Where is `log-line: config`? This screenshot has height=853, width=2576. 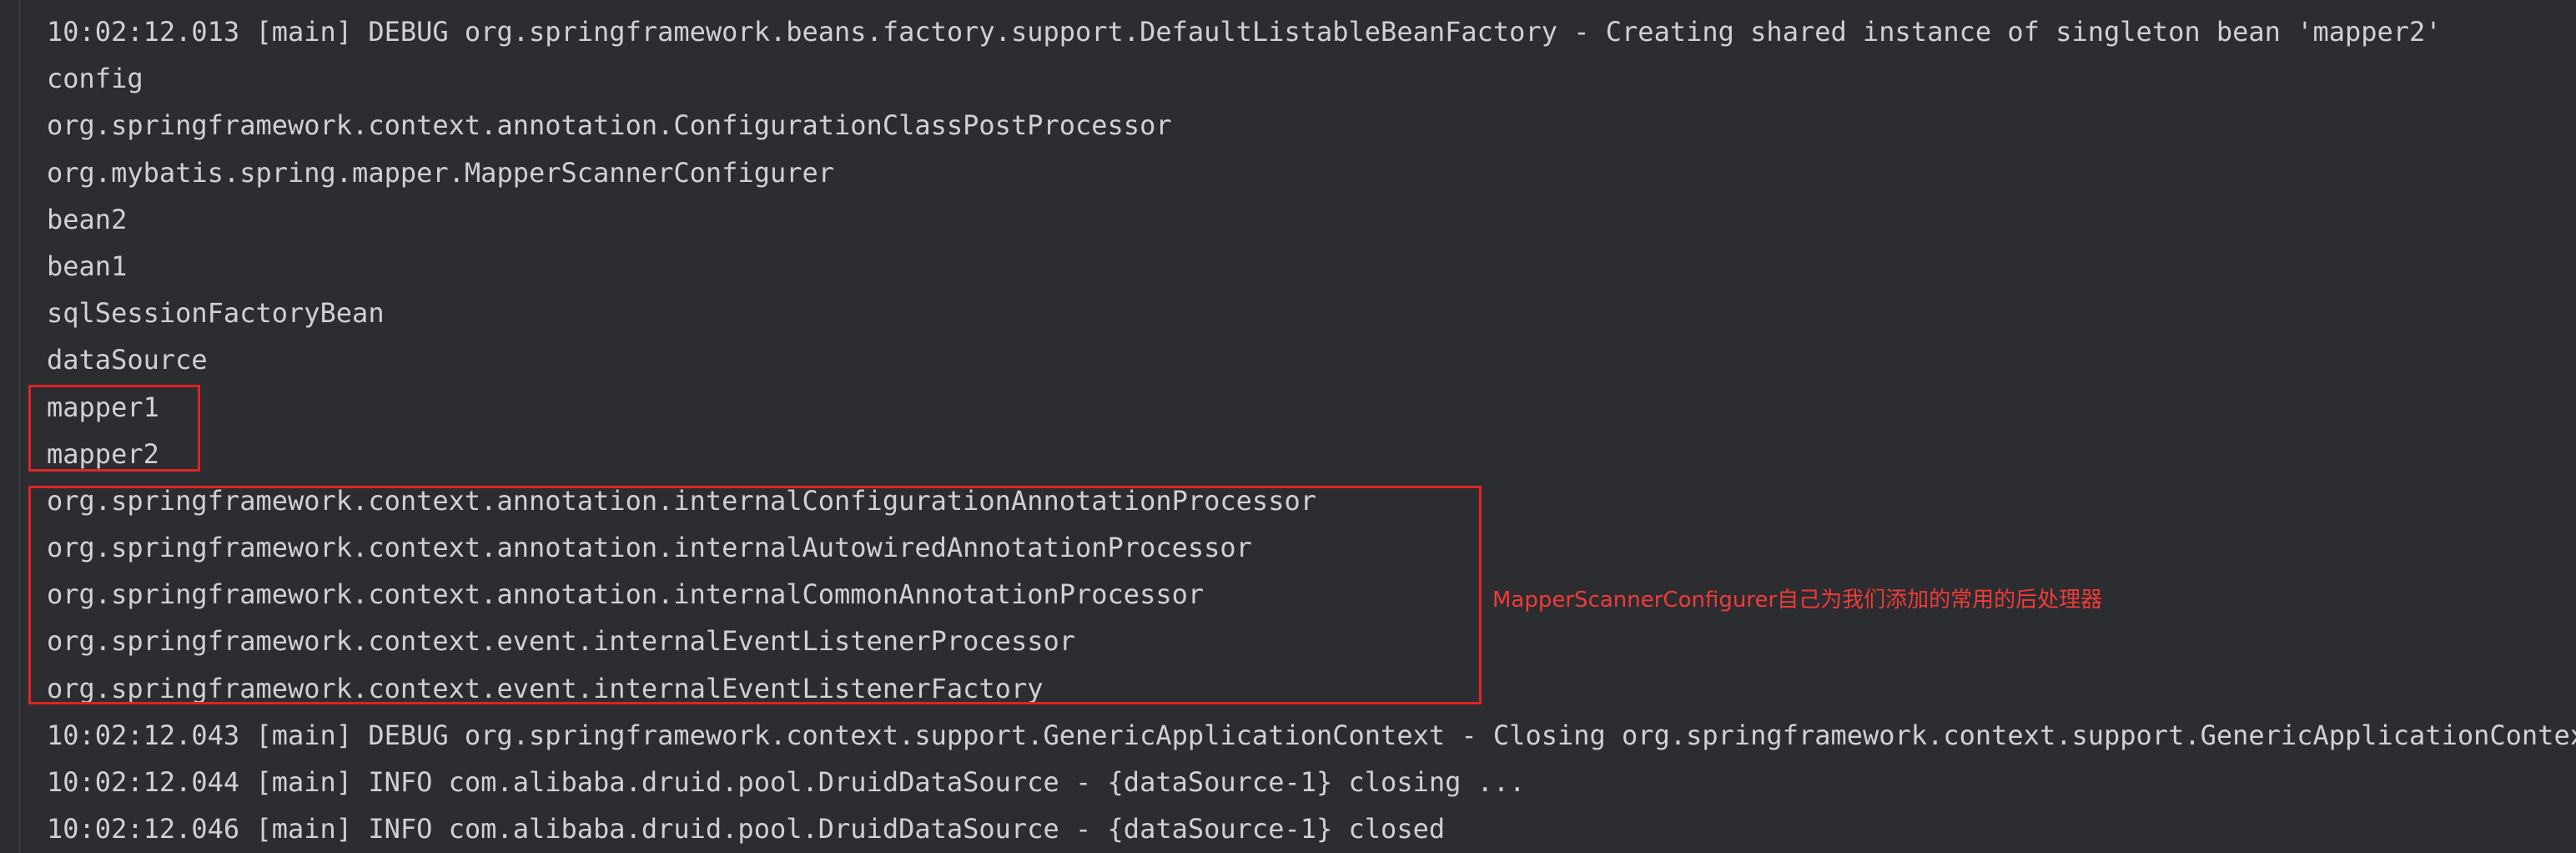
log-line: config is located at coordinates (95, 79).